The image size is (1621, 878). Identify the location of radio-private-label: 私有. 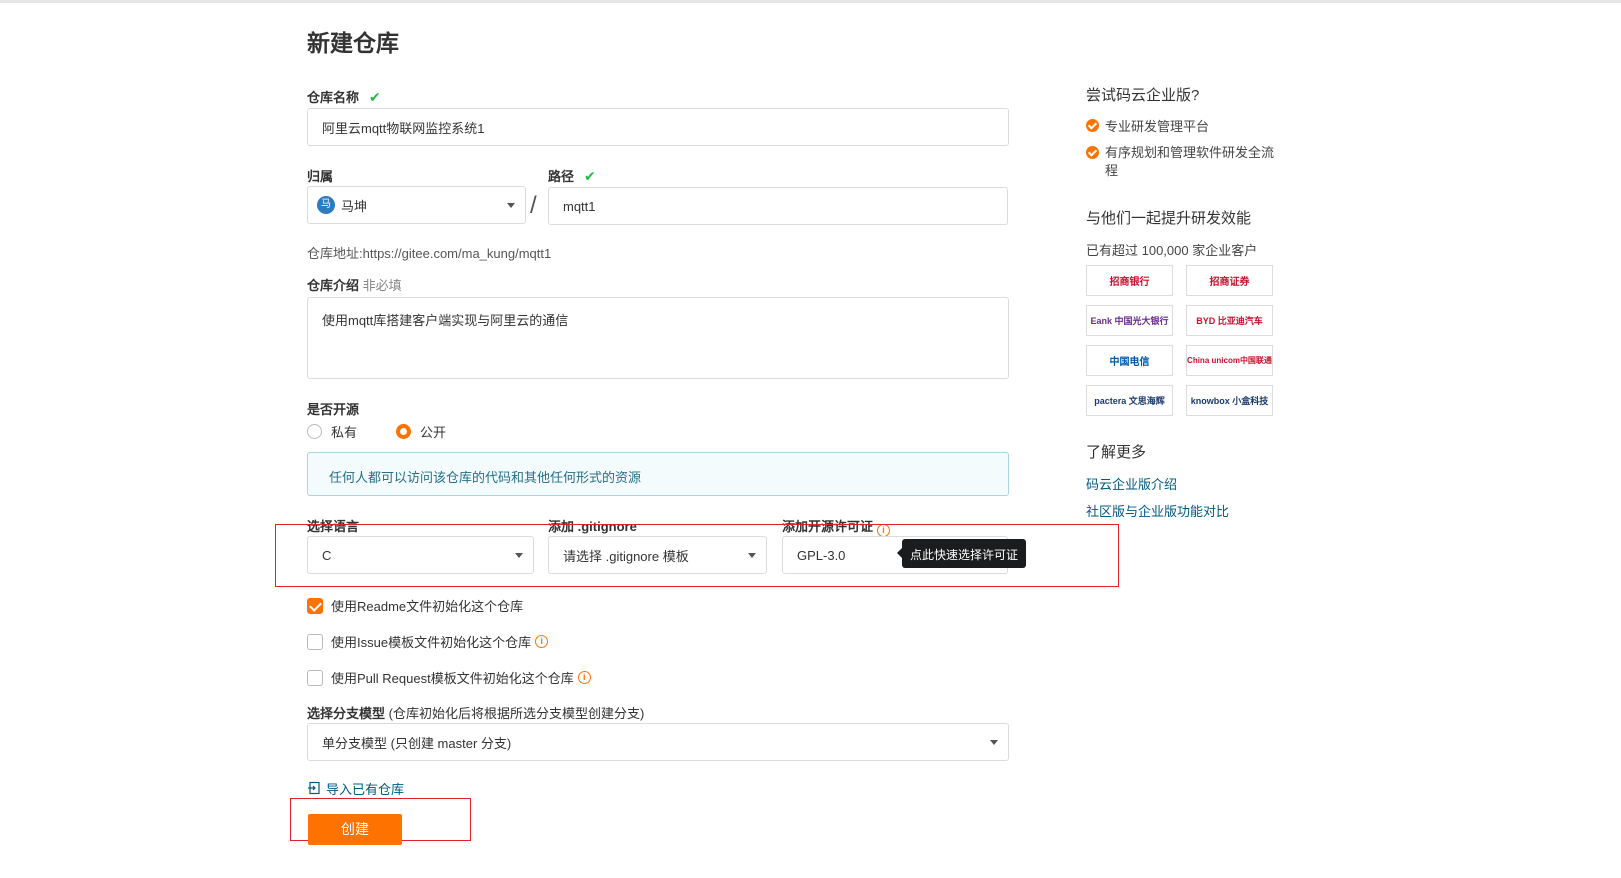
(344, 432).